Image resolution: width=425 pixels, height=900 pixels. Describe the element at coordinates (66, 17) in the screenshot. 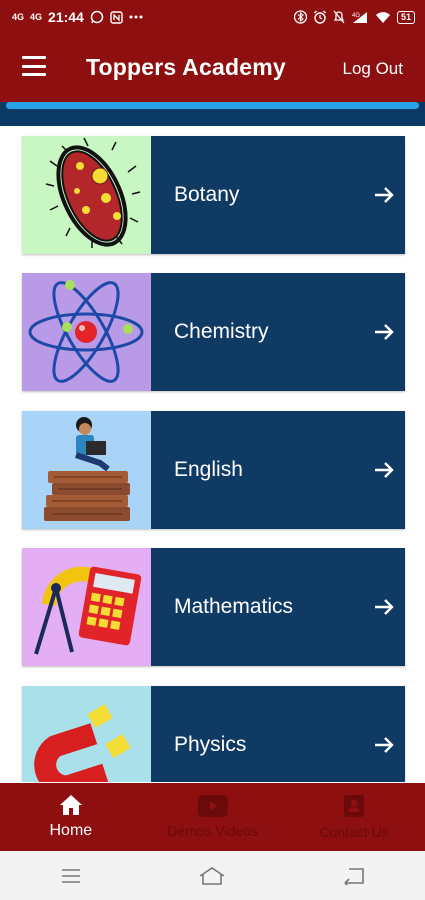

I see `status-time: 21:44` at that location.